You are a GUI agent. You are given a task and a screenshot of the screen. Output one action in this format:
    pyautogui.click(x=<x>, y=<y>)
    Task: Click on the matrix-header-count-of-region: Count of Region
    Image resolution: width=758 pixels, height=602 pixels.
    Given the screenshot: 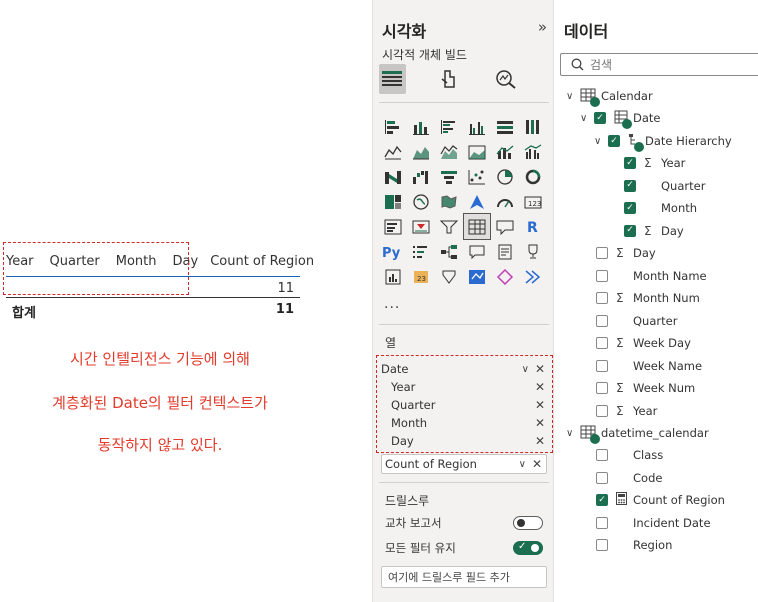 What is the action you would take?
    pyautogui.click(x=262, y=261)
    